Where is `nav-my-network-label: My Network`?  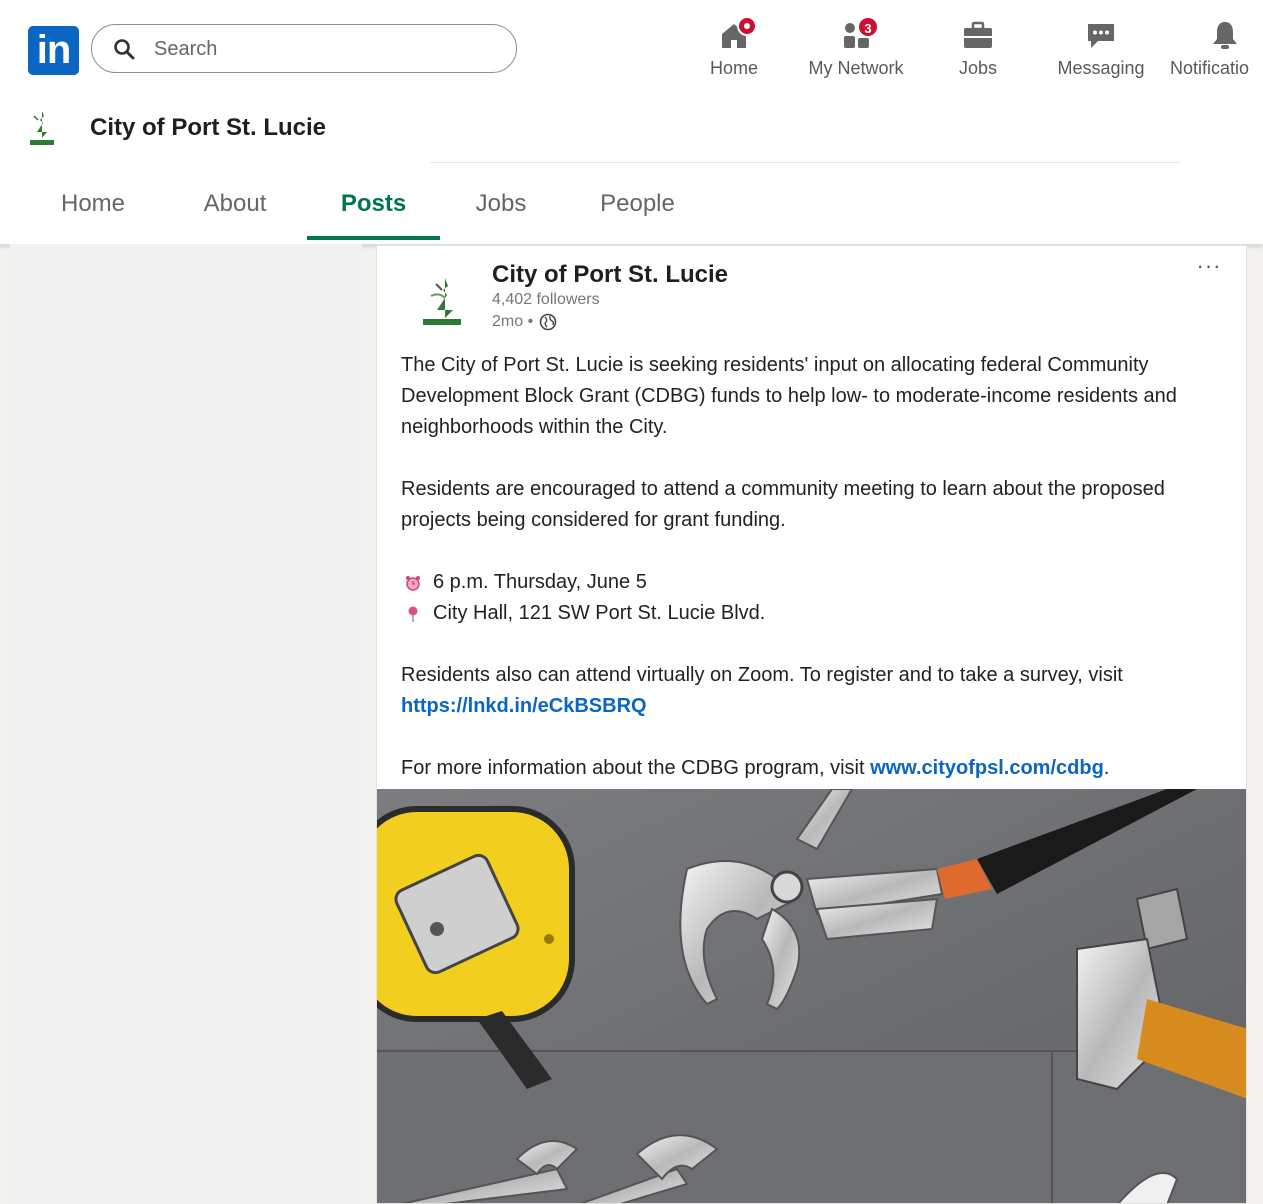
nav-my-network-label: My Network is located at coordinates (856, 68).